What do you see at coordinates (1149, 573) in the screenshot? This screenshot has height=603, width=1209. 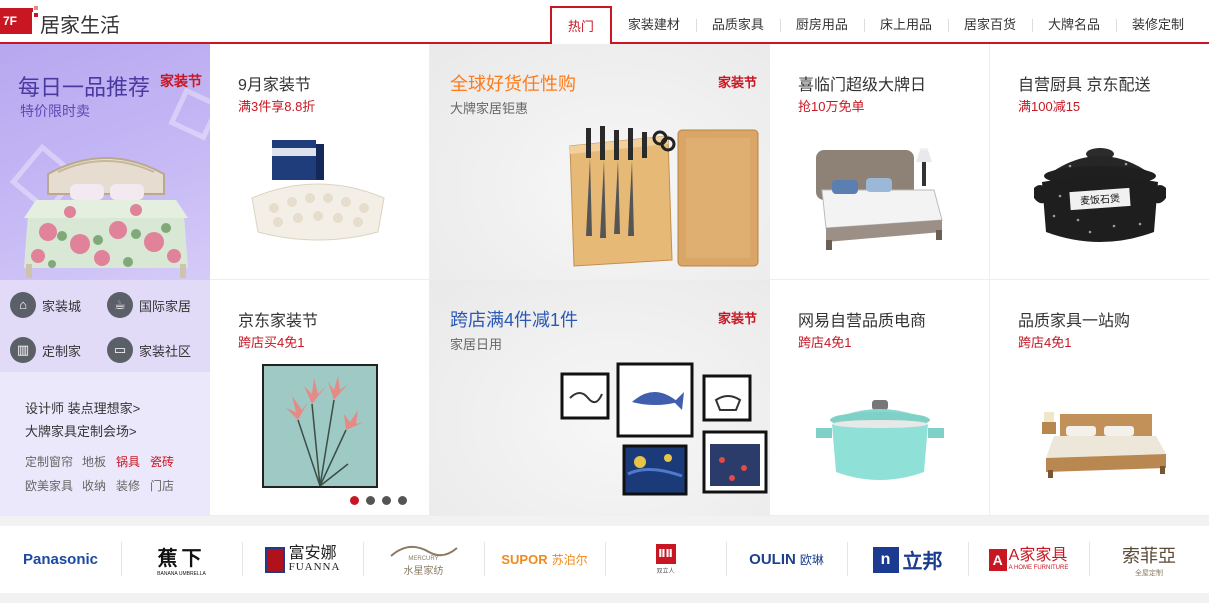 I see `brand-logo-subtext: 全屋定制` at bounding box center [1149, 573].